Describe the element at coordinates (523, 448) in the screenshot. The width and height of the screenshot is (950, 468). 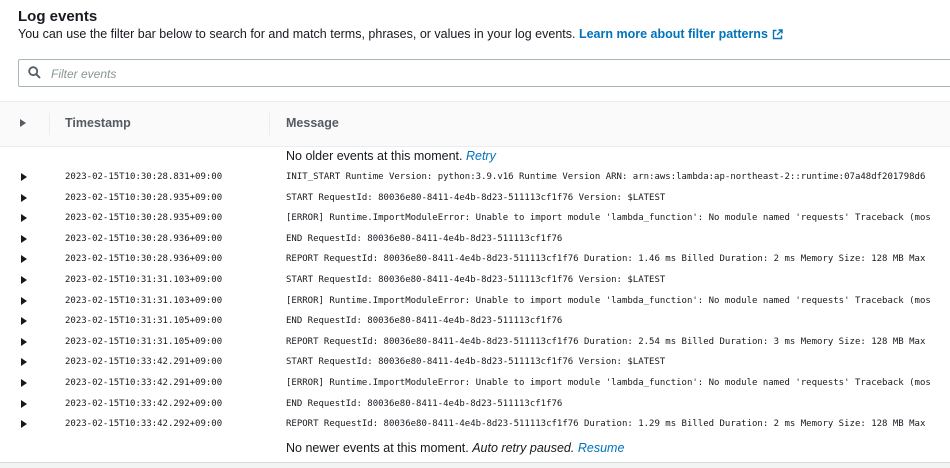
I see `auto-retry-status: Auto retry paused.` at that location.